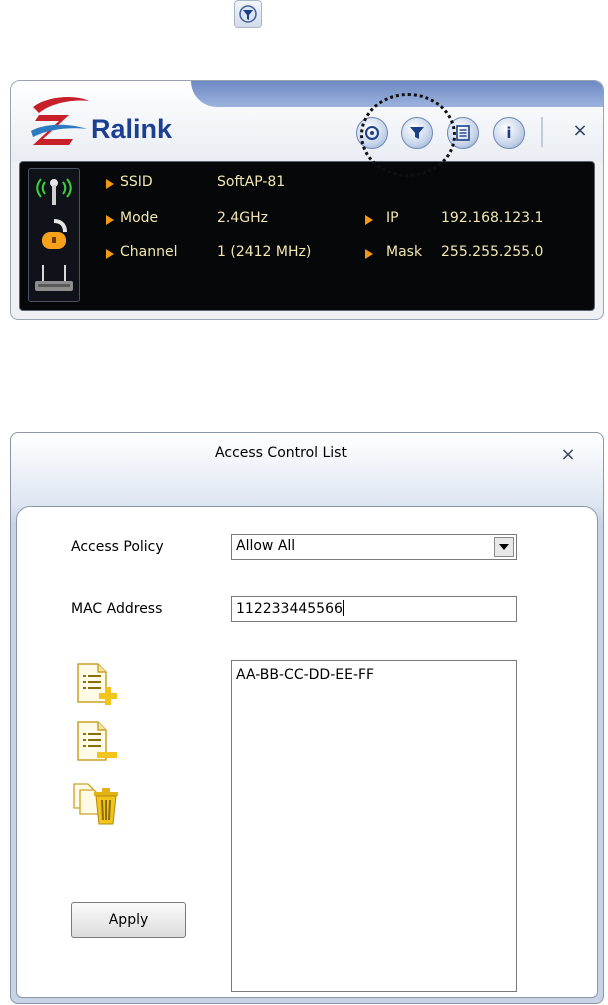 This screenshot has width=608, height=1005. Describe the element at coordinates (132, 129) in the screenshot. I see `ralink-logo-text: Ralink` at that location.